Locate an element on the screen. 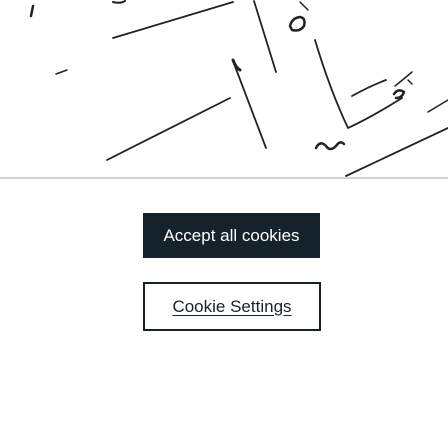 This screenshot has width=448, height=448. accept-all-cookies-button: Accept all cookies is located at coordinates (231, 235).